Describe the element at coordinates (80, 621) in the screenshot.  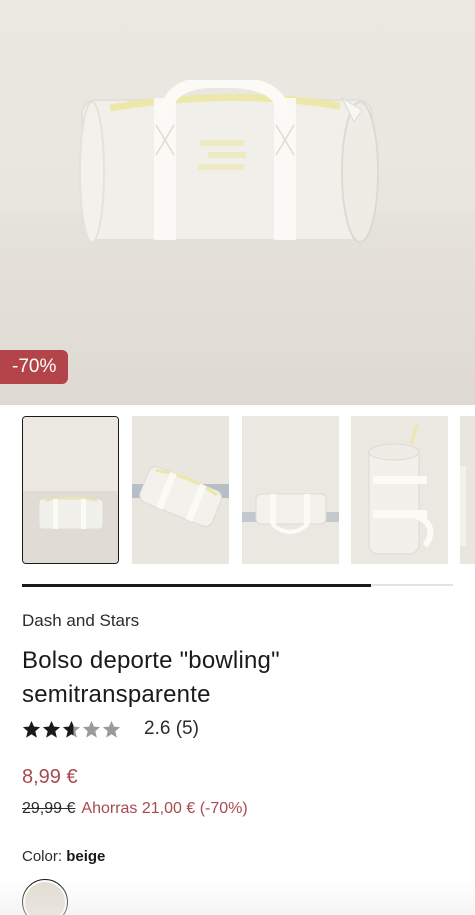
I see `product-brand: Dash and Stars` at that location.